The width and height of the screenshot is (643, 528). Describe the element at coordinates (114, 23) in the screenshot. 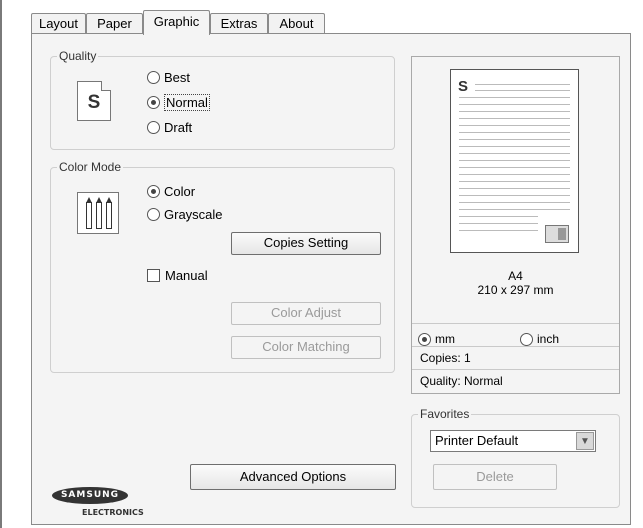

I see `tab-paper: Paper` at that location.